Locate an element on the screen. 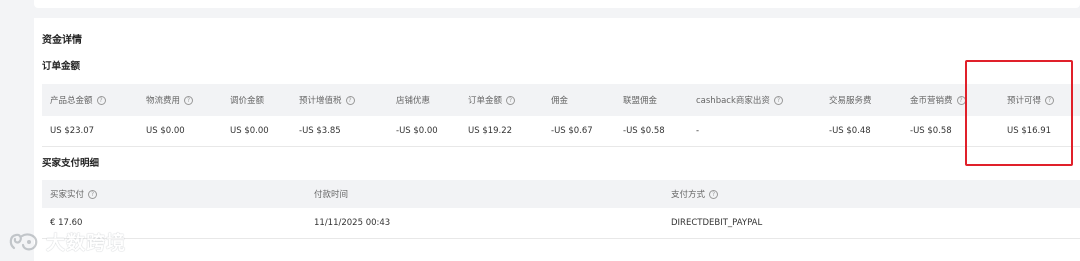  funds-detail-title: 资金详情 is located at coordinates (62, 40).